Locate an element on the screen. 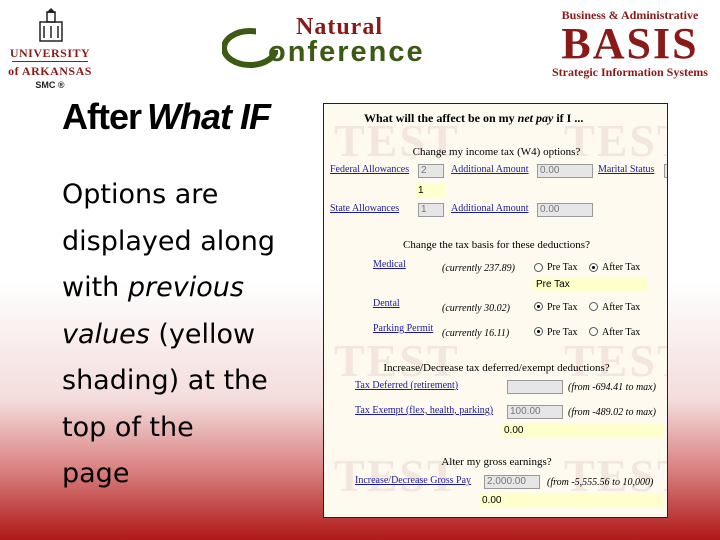 Image resolution: width=720 pixels, height=540 pixels. conference-word: onference is located at coordinates (346, 52).